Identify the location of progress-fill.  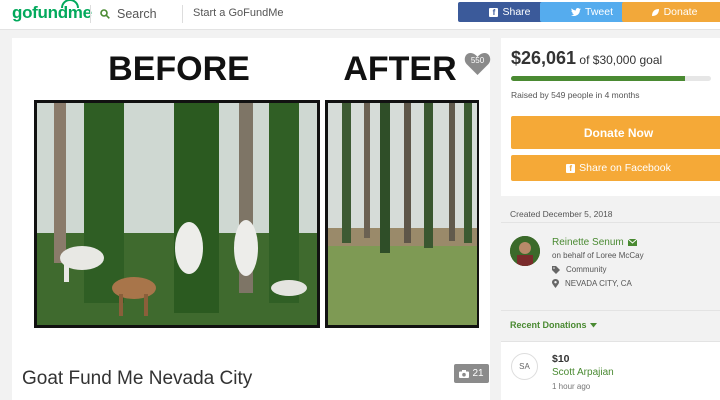
(598, 78).